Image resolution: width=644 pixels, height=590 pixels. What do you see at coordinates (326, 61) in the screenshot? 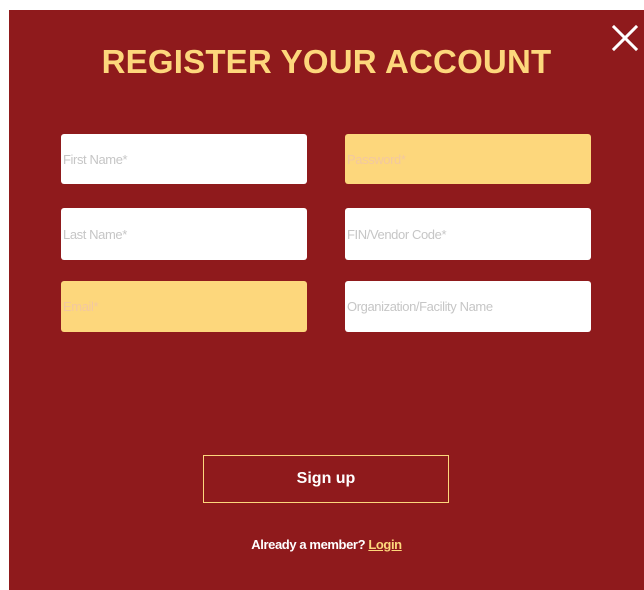
I see `modal-title: REGISTER YOUR ACCOUNT` at bounding box center [326, 61].